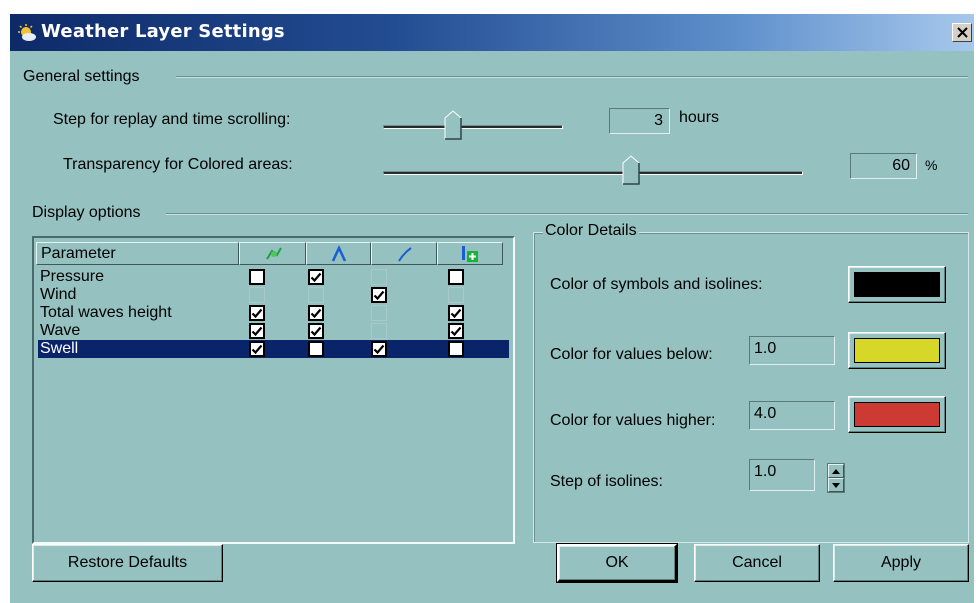  What do you see at coordinates (606, 481) in the screenshot?
I see `isoline-step-label: Step of isolines:` at bounding box center [606, 481].